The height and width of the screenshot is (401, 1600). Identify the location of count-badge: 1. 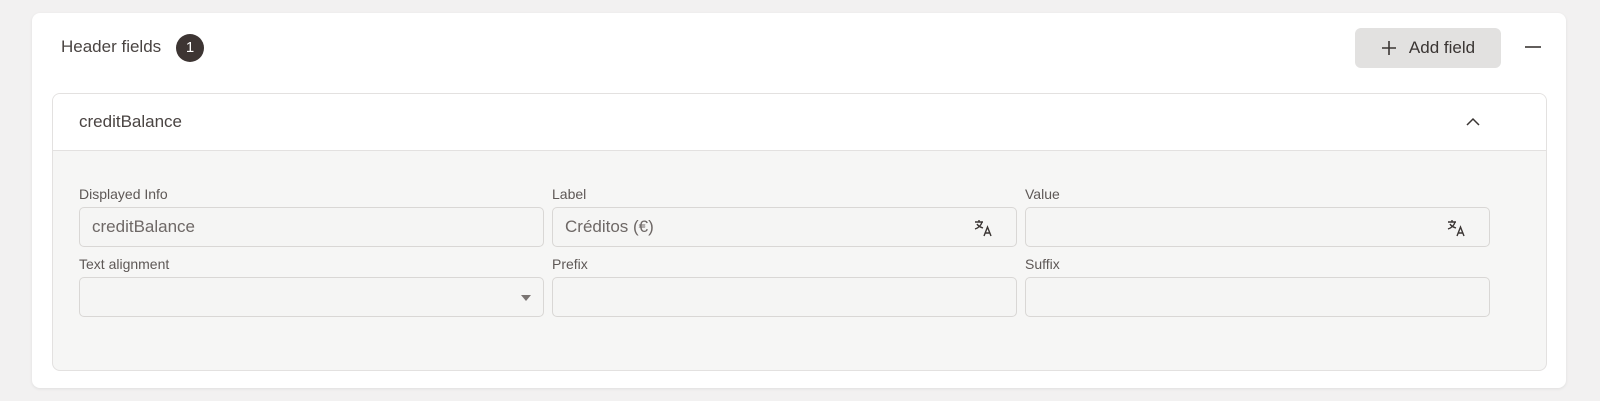
(190, 48).